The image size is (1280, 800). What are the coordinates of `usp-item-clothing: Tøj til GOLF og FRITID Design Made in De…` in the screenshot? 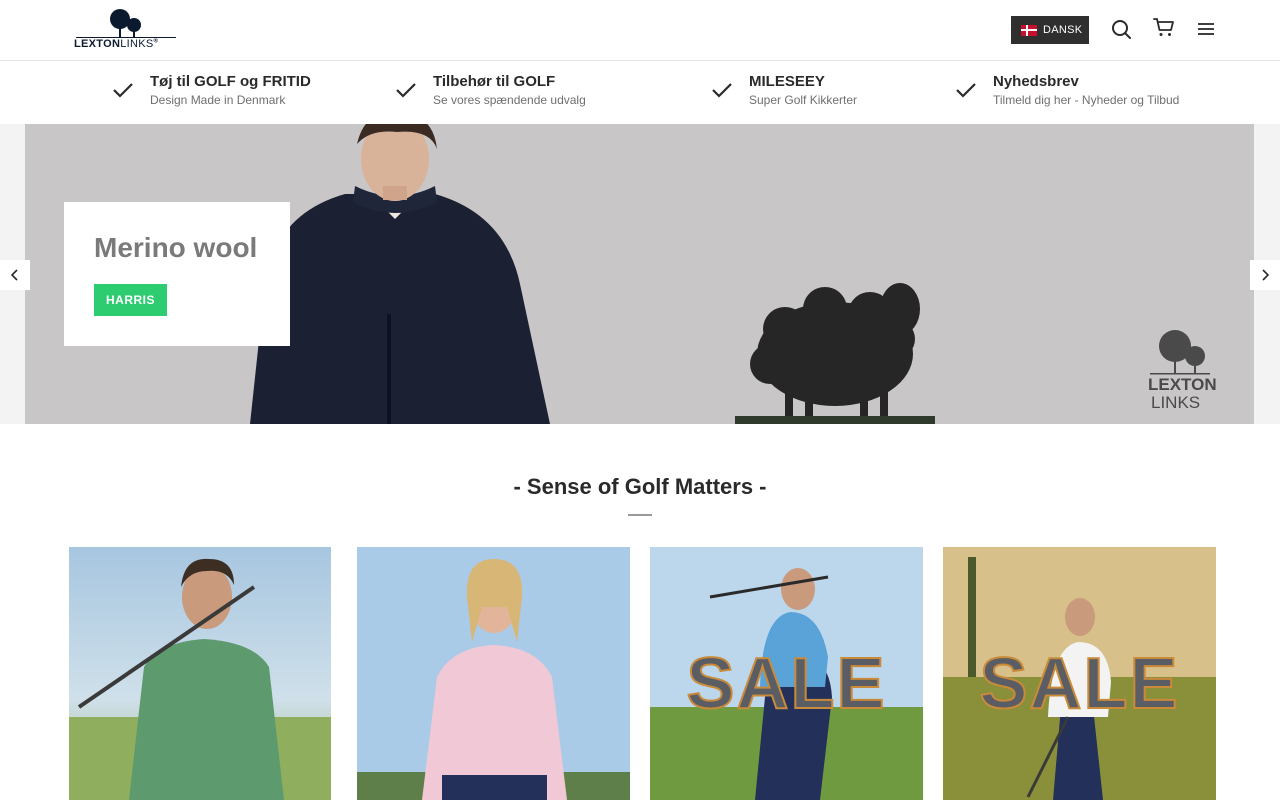 It's located at (212, 90).